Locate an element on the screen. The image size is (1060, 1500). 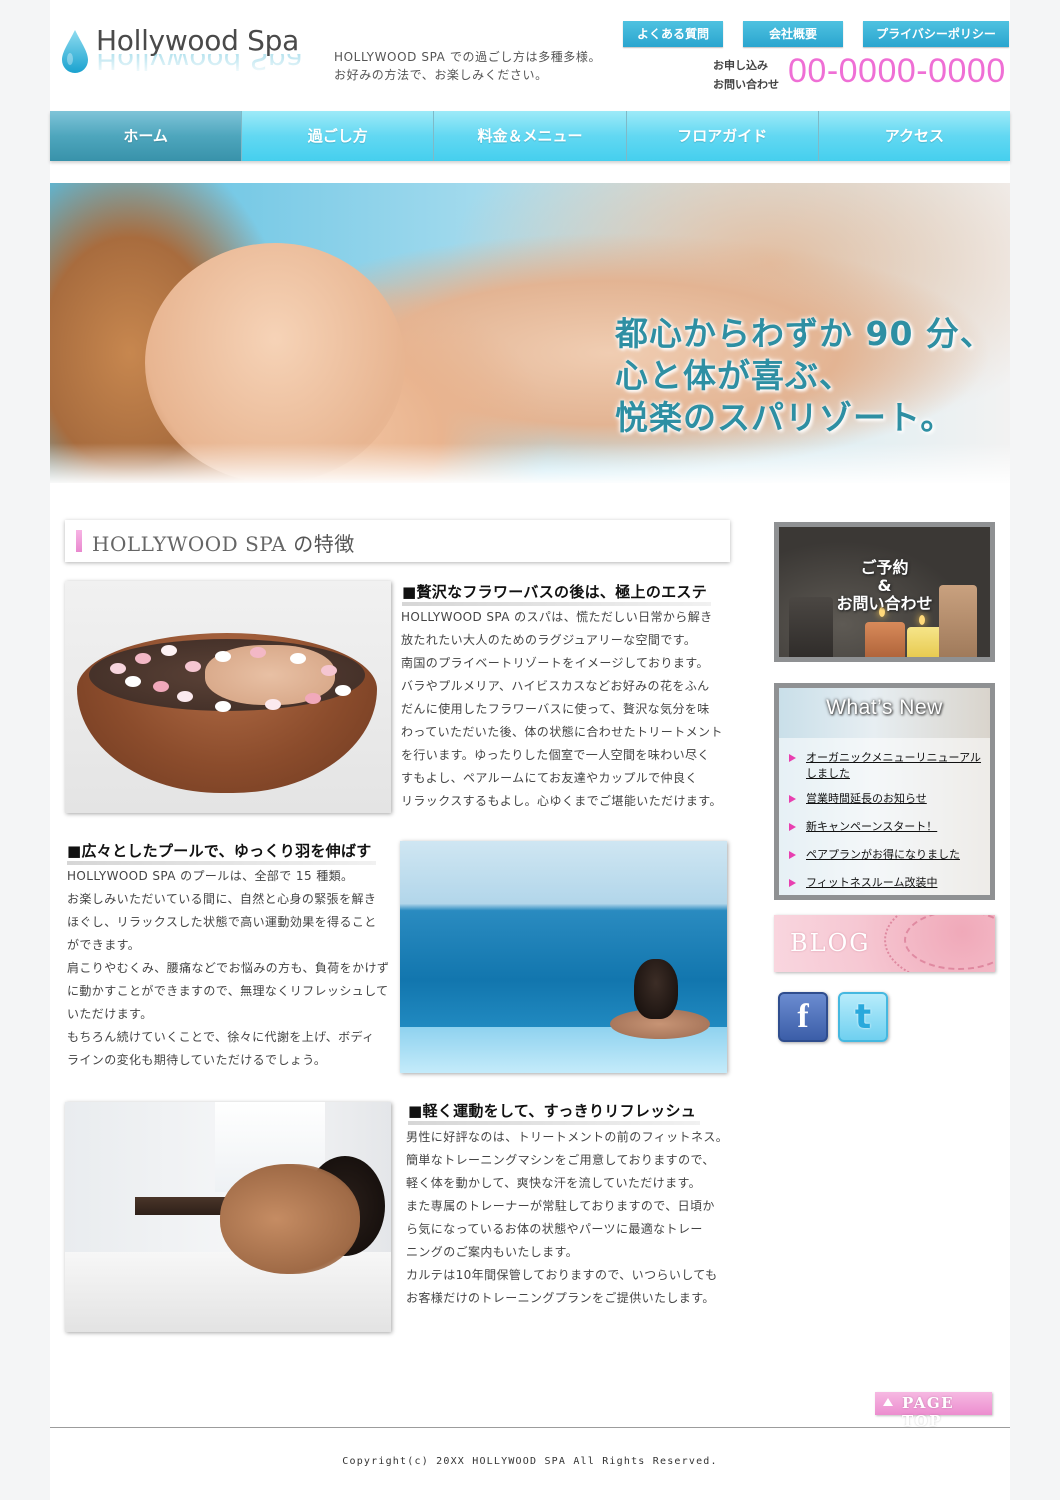
features-title-suffix: の特徴 is located at coordinates (324, 544).